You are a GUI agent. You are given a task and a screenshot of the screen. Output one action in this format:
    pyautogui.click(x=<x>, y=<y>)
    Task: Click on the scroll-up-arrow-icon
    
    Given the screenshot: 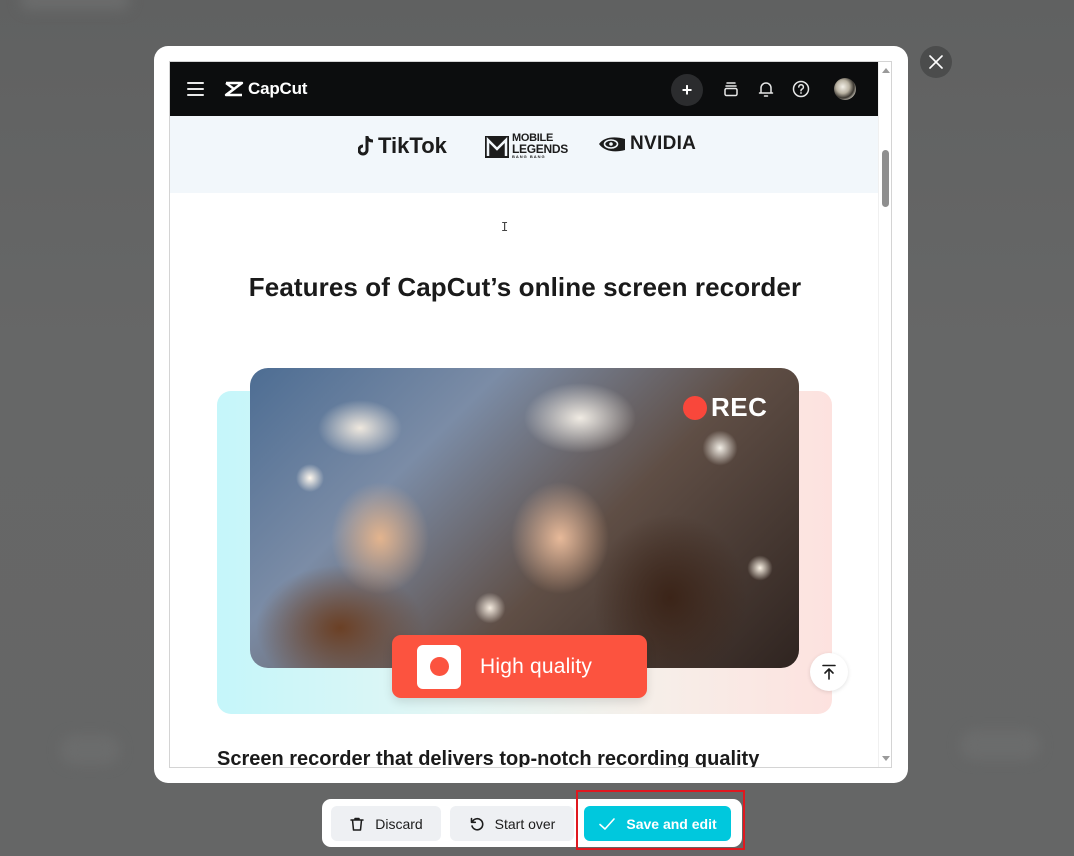 What is the action you would take?
    pyautogui.click(x=886, y=70)
    